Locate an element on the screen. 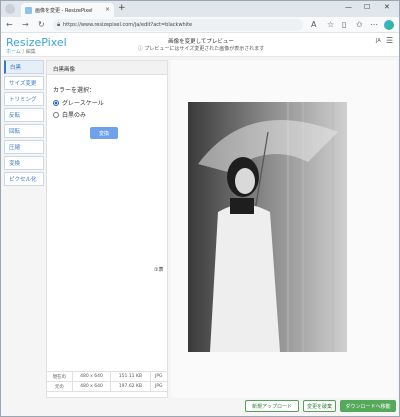 This screenshot has height=417, width=400. action-bar: 新規アップロード 変更を破棄 ダウンロードへ移動 is located at coordinates (200, 407).